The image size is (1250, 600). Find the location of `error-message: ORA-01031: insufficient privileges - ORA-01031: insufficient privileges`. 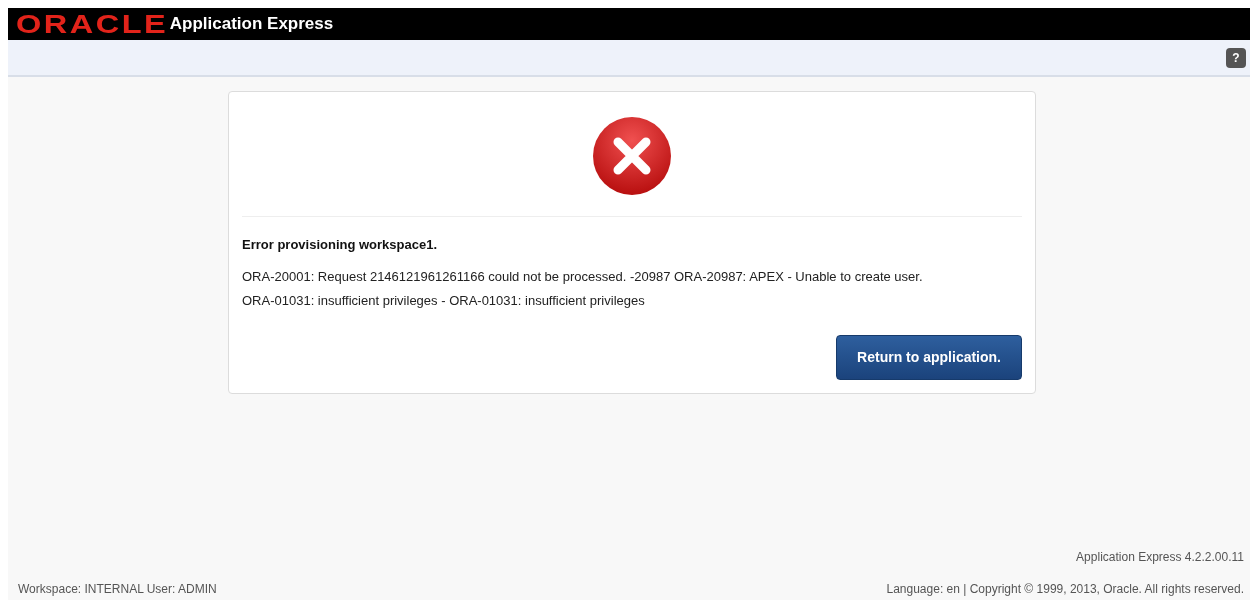

error-message: ORA-01031: insufficient privileges - ORA-01031: insufficient privileges is located at coordinates (444, 301).